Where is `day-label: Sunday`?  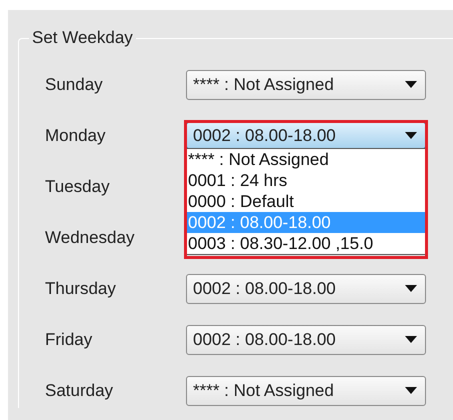 day-label: Sunday is located at coordinates (74, 85).